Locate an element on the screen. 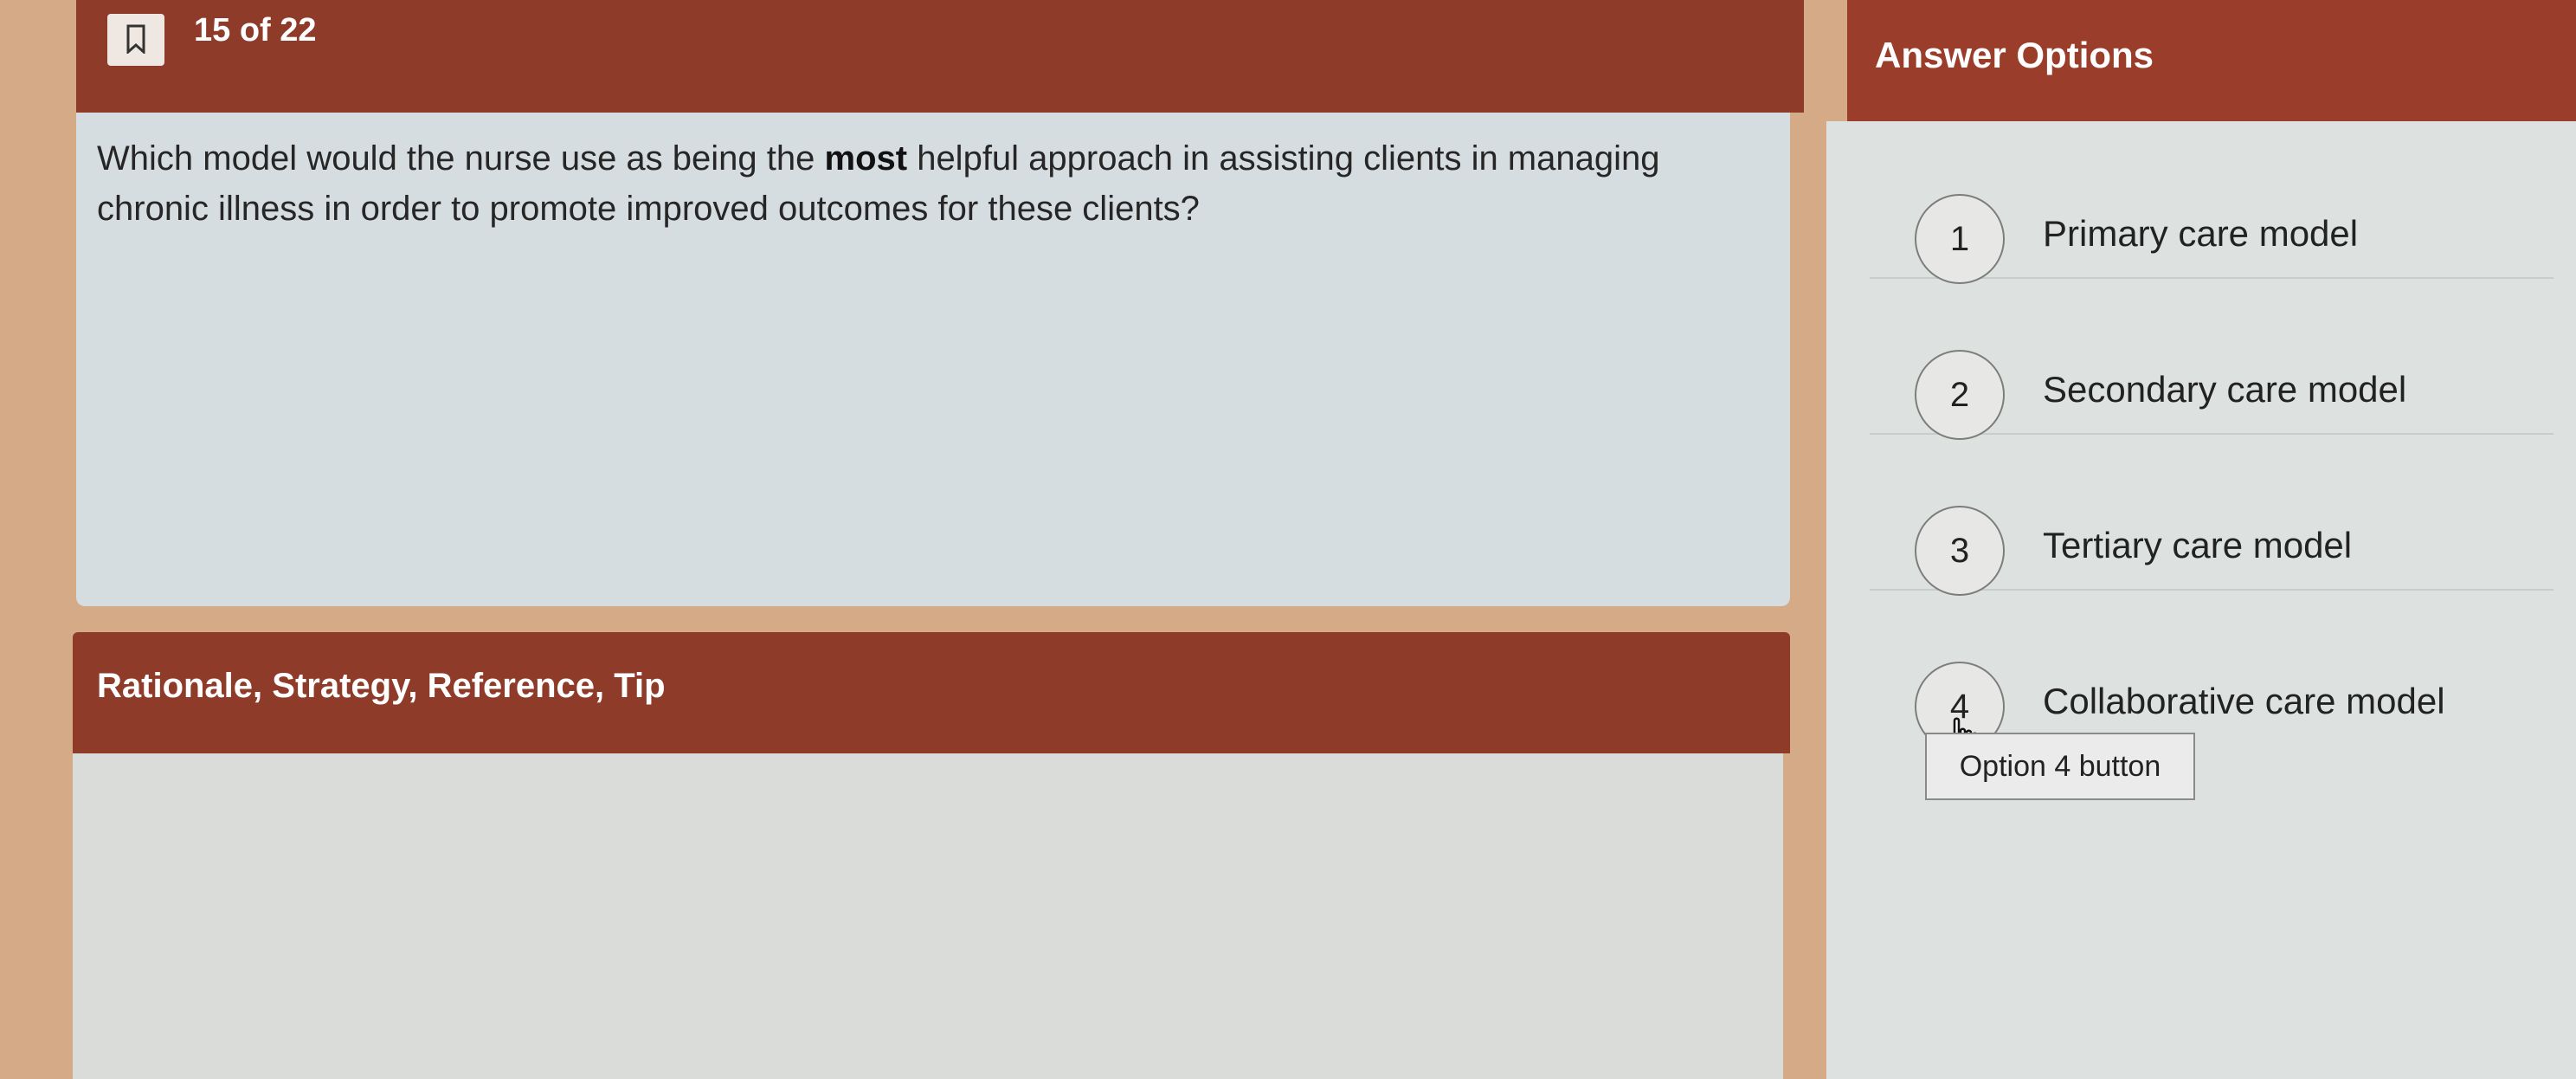 This screenshot has height=1079, width=2576. question-header: 15 of 22 is located at coordinates (940, 57).